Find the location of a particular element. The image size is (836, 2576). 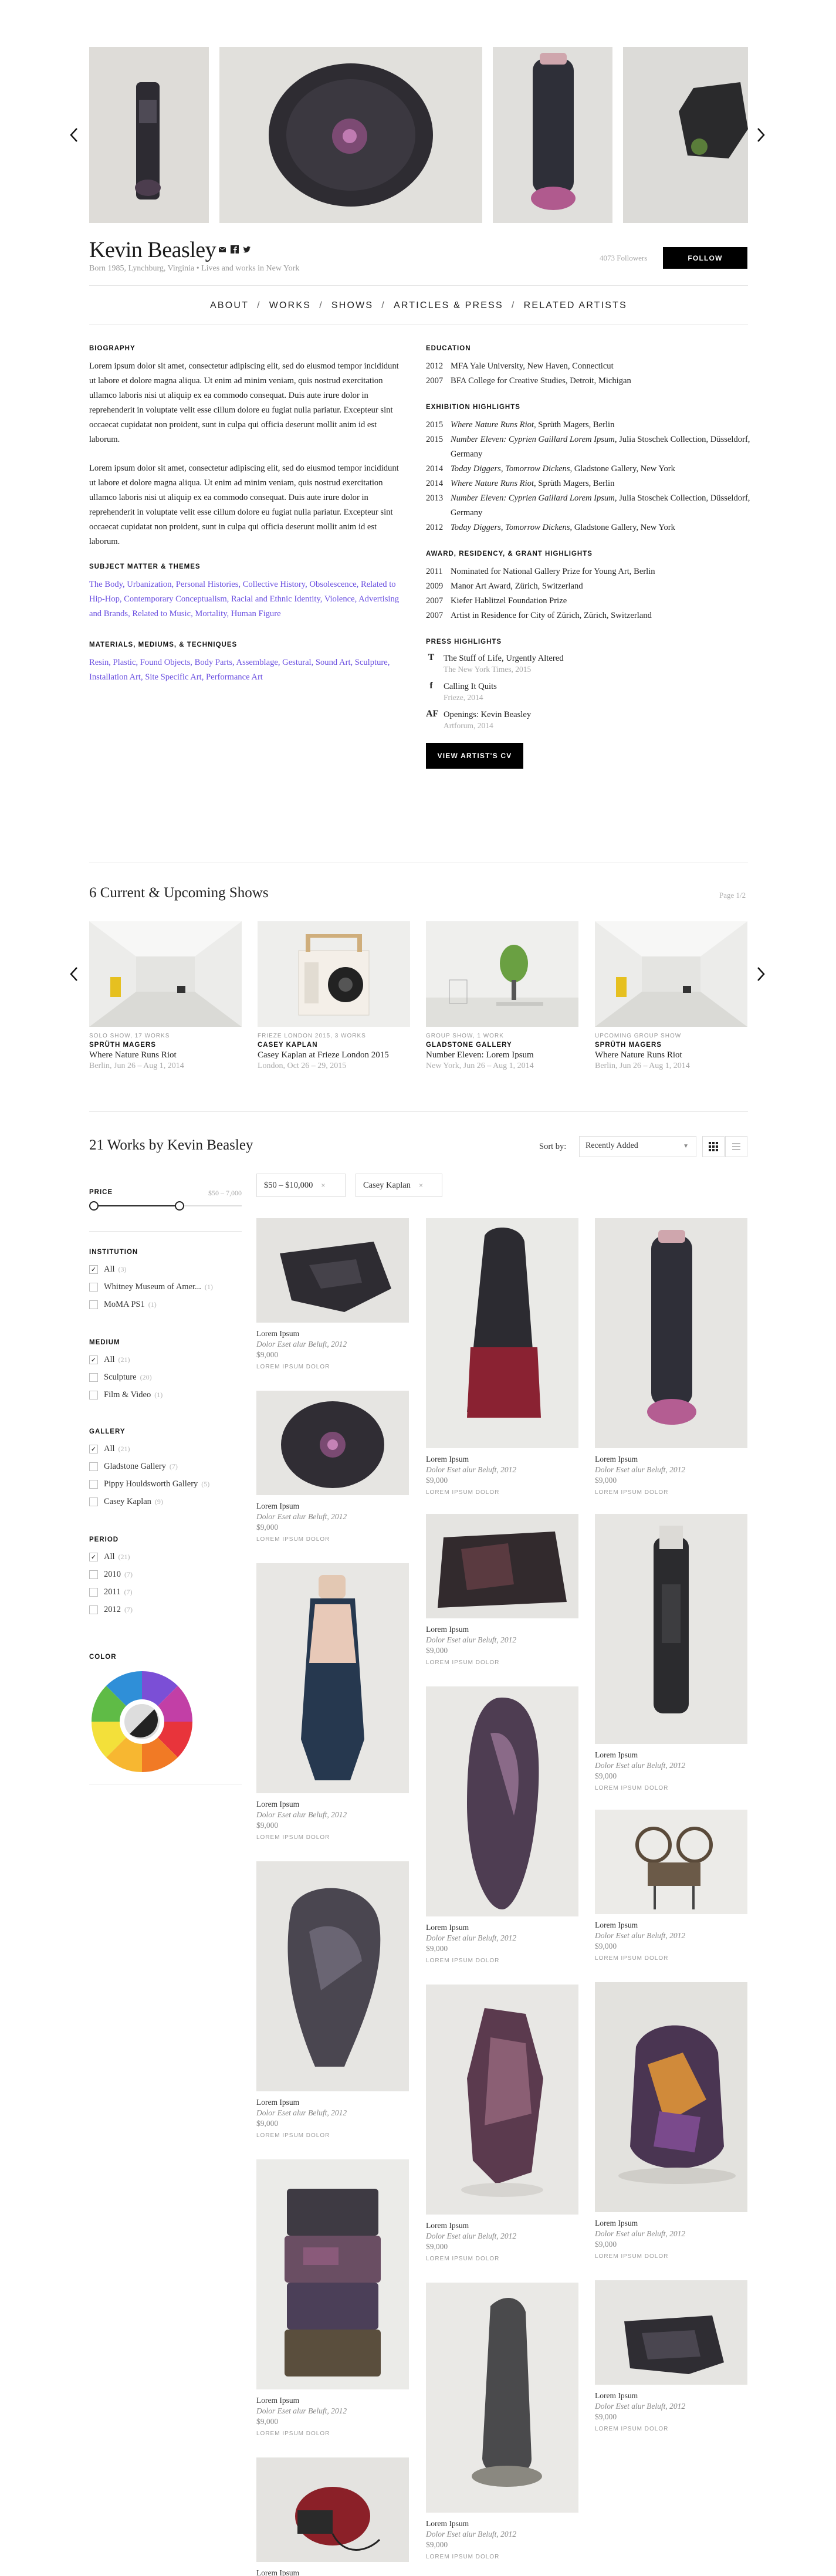

filter-option: Casey Kaplan (9) is located at coordinates (165, 1501).